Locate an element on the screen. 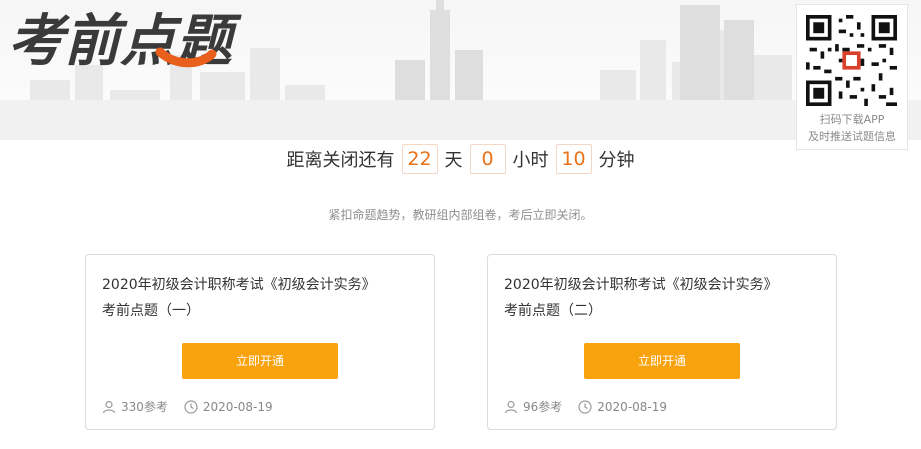 The image size is (921, 449). countdown-days-unit: 天 is located at coordinates (453, 160).